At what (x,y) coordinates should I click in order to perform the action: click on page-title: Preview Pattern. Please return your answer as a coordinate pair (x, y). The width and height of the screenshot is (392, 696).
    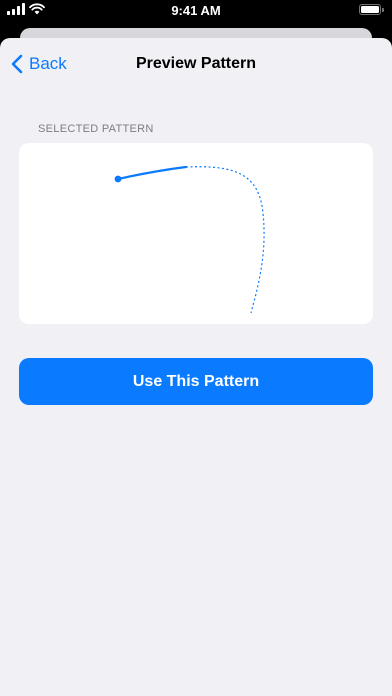
    Looking at the image, I should click on (196, 63).